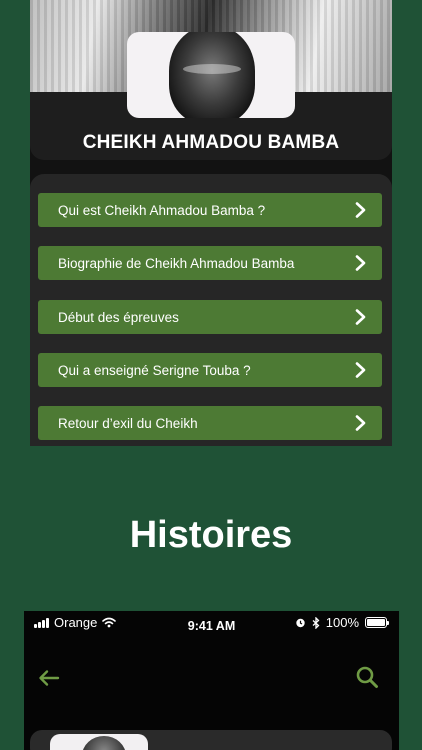 This screenshot has height=750, width=422. What do you see at coordinates (162, 210) in the screenshot?
I see `menu-item-label: Qui est Cheikh Ahmadou Bamba ?` at bounding box center [162, 210].